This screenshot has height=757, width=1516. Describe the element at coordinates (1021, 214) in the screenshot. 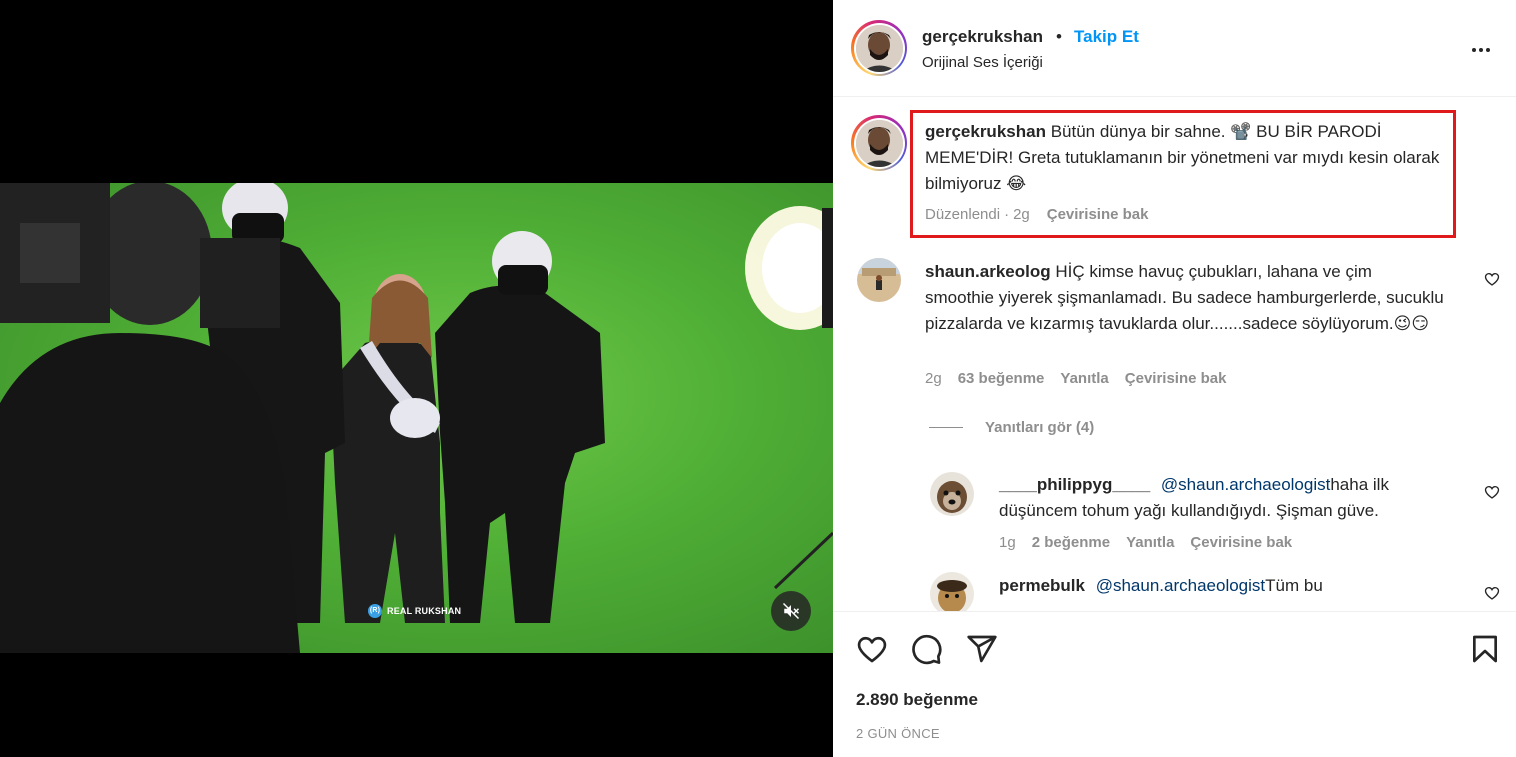

I see `caption-time: 2g` at that location.